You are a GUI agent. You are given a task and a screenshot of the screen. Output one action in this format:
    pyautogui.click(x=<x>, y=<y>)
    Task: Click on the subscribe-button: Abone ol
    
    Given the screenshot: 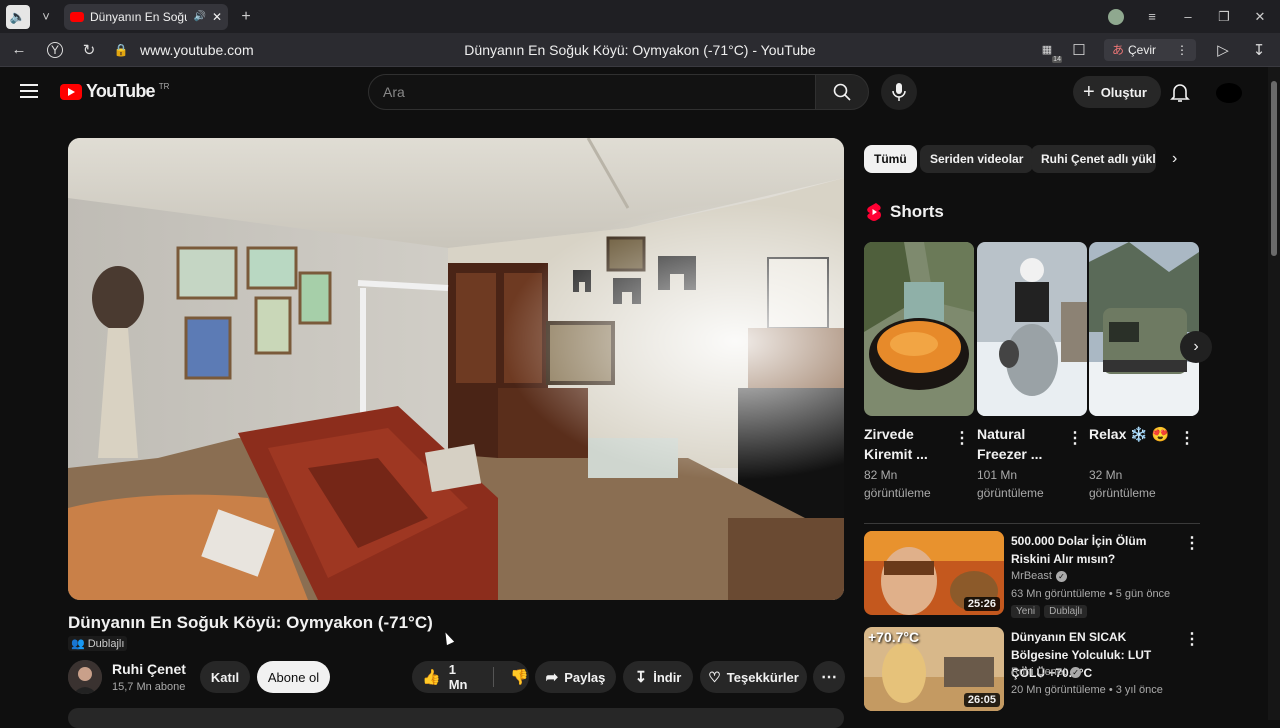 What is the action you would take?
    pyautogui.click(x=293, y=677)
    